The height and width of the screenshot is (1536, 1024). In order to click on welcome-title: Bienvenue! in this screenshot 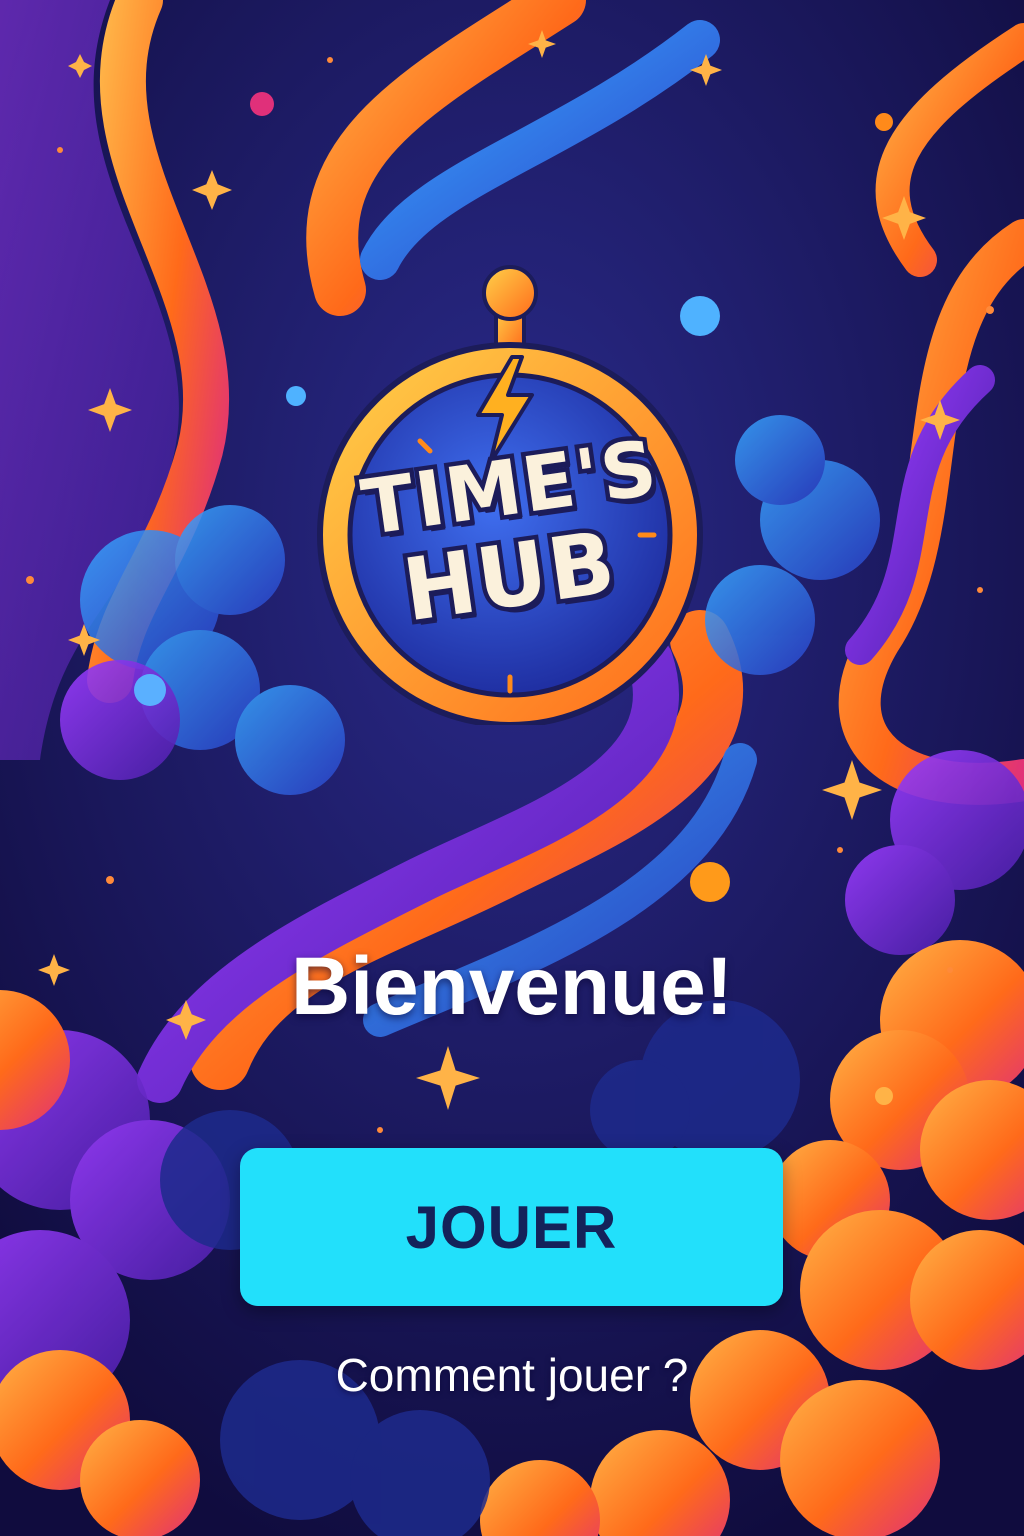, I will do `click(512, 986)`.